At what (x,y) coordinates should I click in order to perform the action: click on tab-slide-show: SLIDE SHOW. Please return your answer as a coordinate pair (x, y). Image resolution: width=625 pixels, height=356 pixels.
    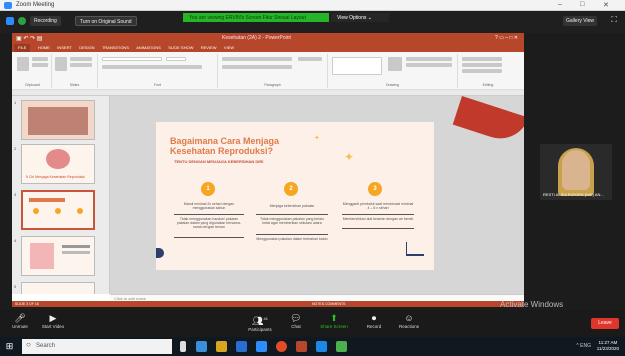
    Looking at the image, I should click on (180, 48).